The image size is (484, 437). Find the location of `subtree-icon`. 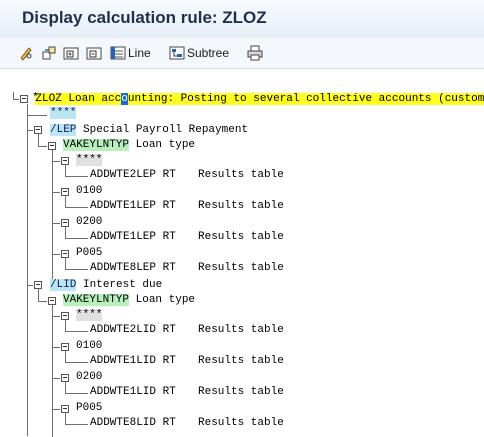

subtree-icon is located at coordinates (177, 53).